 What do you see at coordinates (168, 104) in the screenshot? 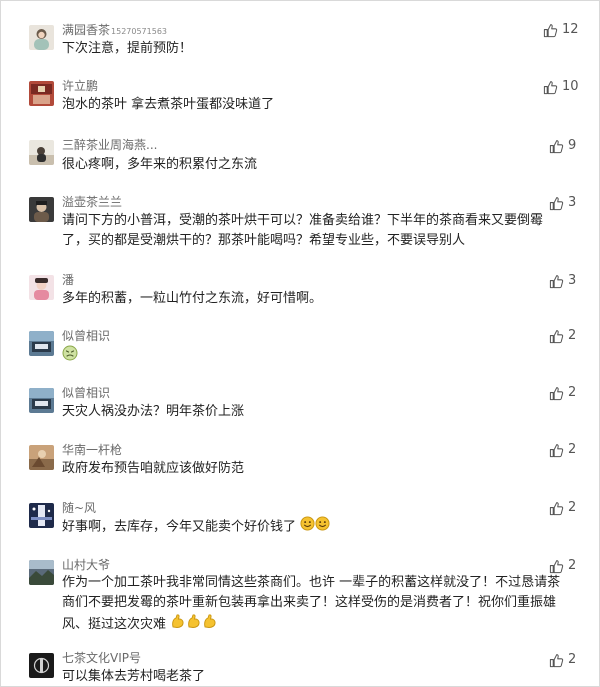
I see `comment-text: 泡水的茶叶 拿去煮茶叶蛋都没味道了` at bounding box center [168, 104].